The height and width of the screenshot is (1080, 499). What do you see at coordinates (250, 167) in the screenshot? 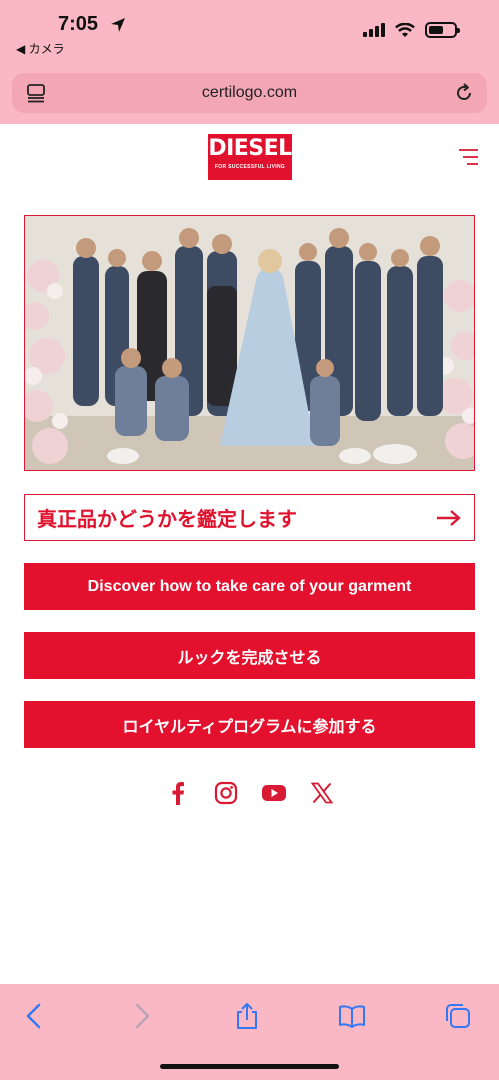
I see `logo-tagline: FOR SUCCESSFUL LIVING` at bounding box center [250, 167].